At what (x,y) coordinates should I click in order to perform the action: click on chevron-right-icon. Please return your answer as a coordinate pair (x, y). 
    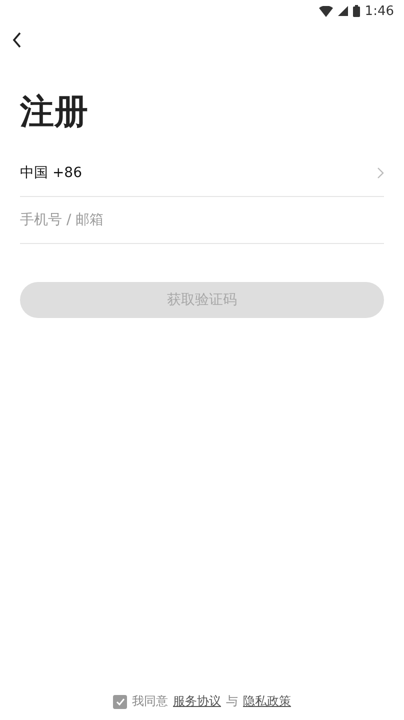
    Looking at the image, I should click on (380, 173).